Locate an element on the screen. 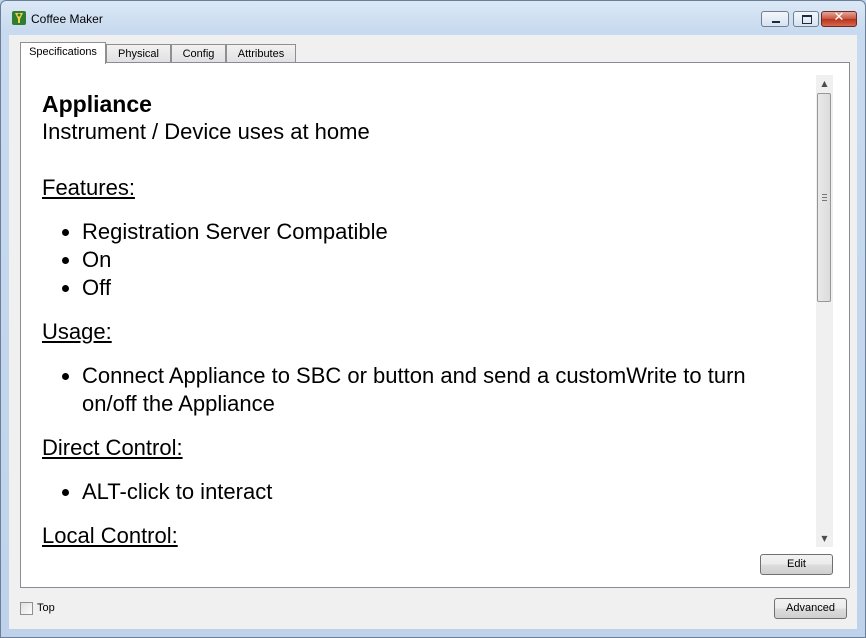  minimize-button is located at coordinates (775, 19).